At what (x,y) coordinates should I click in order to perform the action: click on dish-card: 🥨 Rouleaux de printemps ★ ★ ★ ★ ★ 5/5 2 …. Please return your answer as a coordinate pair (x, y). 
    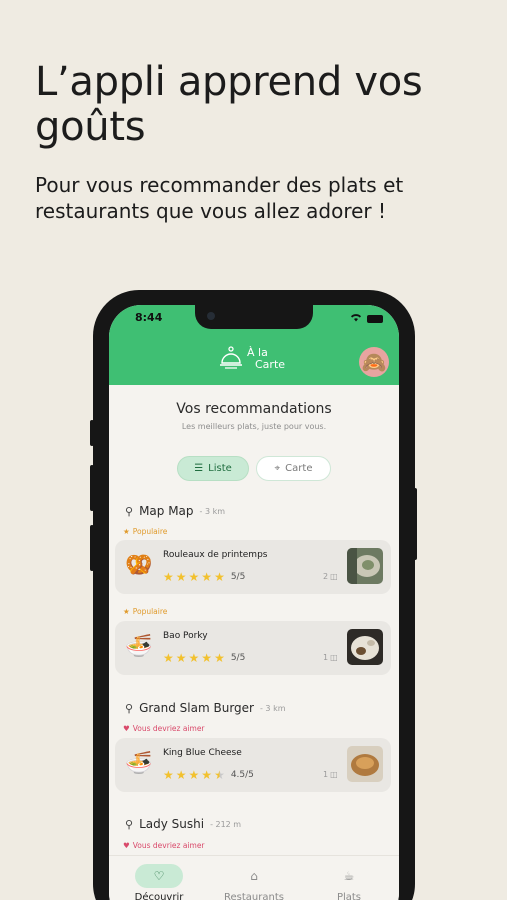
    Looking at the image, I should click on (253, 567).